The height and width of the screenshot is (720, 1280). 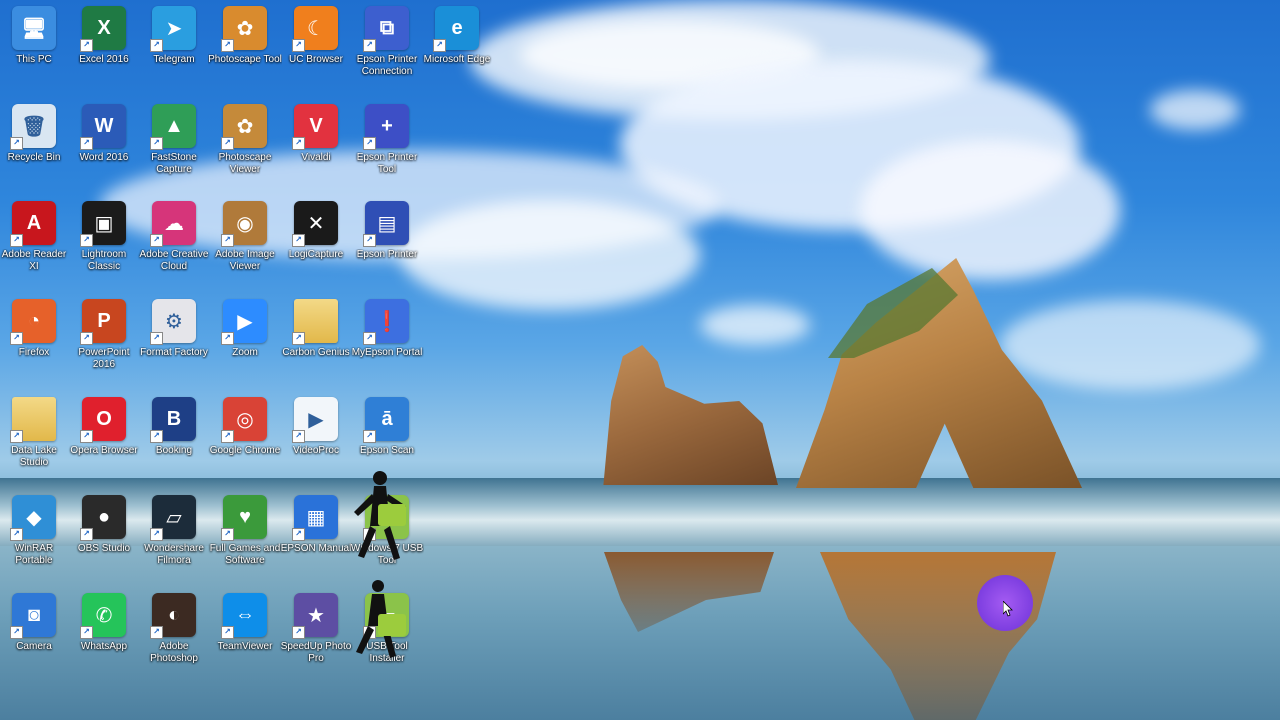 I want to click on icon-glyph: ā, so click(x=387, y=418).